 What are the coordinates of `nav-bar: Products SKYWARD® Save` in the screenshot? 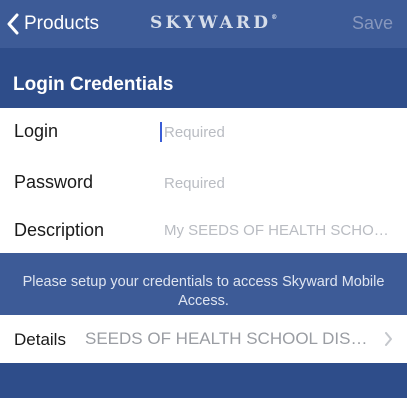 It's located at (203, 24).